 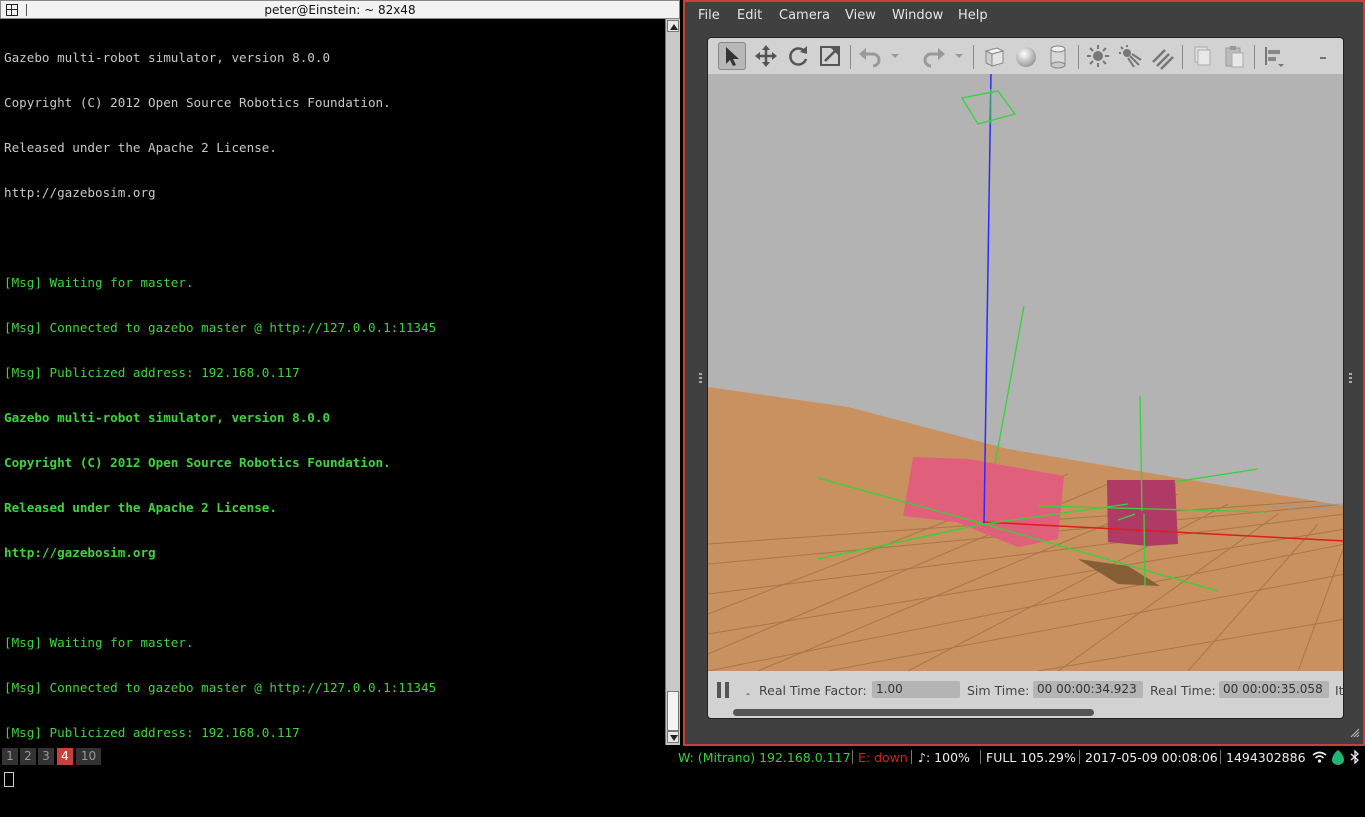 What do you see at coordinates (1339, 690) in the screenshot?
I see `iterations-label: It` at bounding box center [1339, 690].